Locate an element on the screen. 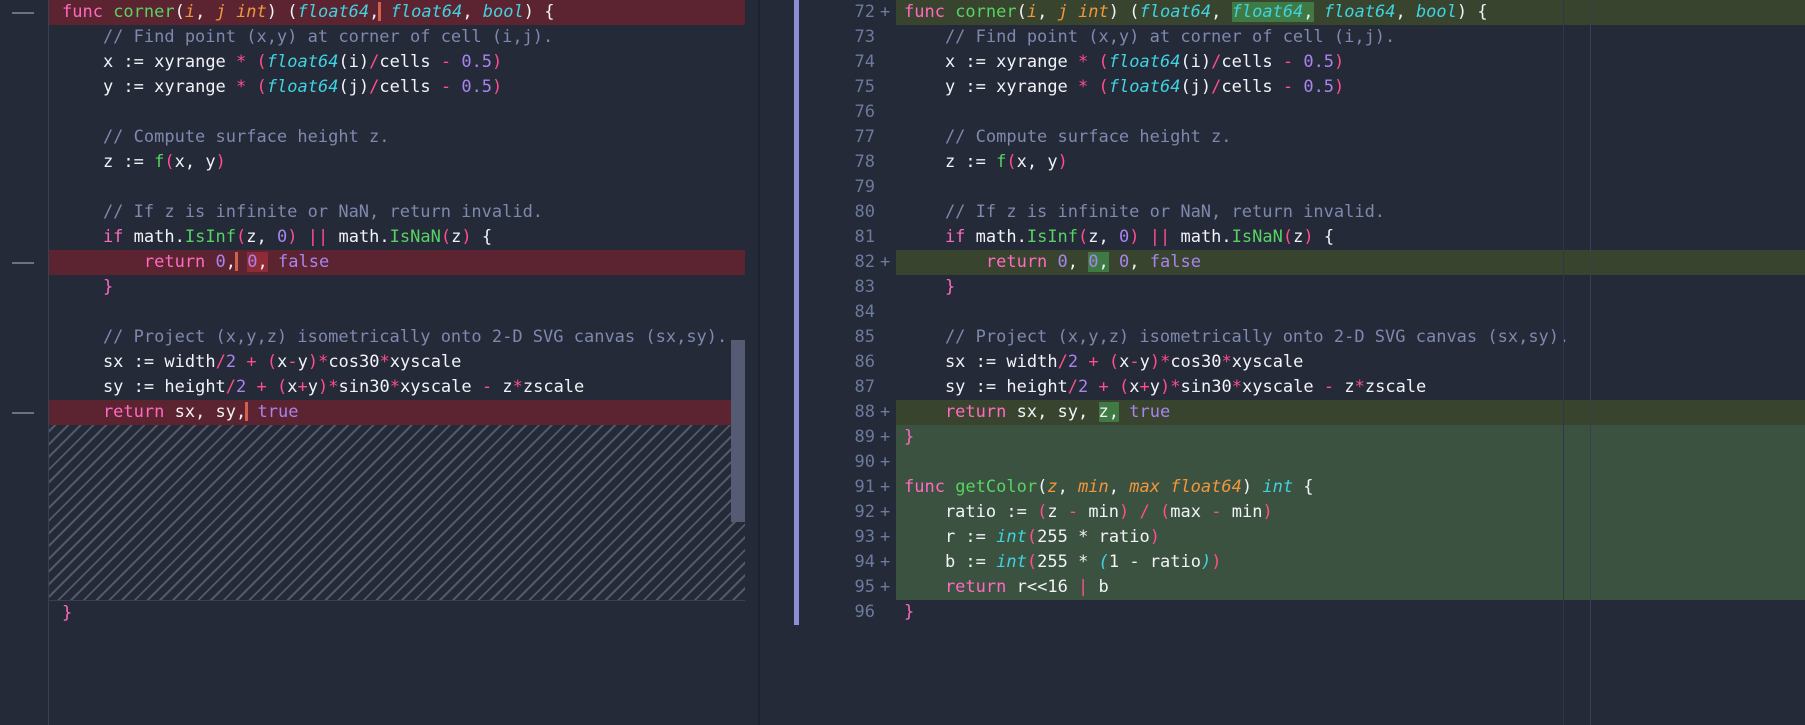 This screenshot has height=725, width=1805. modified-line-content: func getColor(z, min, max float64) int { is located at coordinates (1350, 487).